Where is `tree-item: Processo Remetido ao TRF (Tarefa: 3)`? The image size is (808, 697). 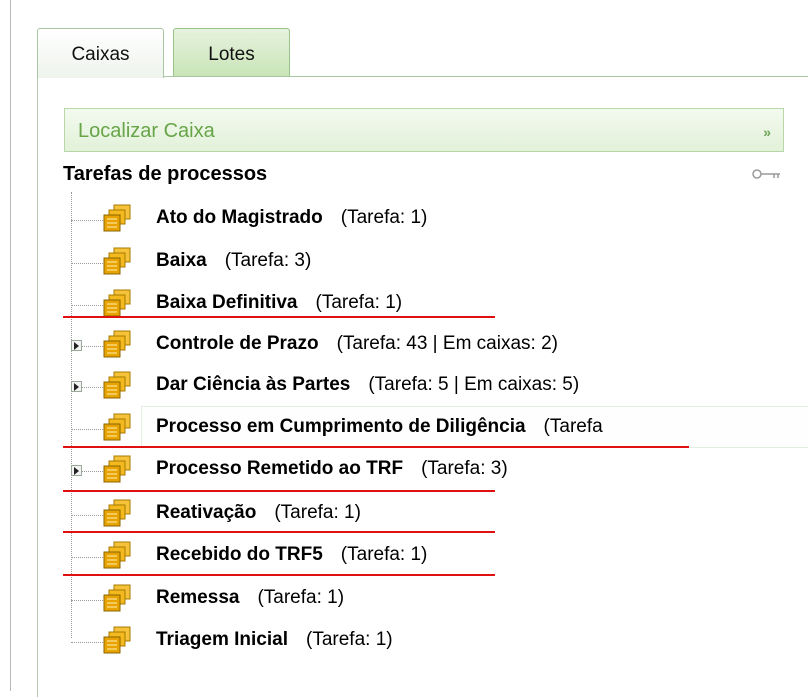 tree-item: Processo Remetido ao TRF (Tarefa: 3) is located at coordinates (439, 468).